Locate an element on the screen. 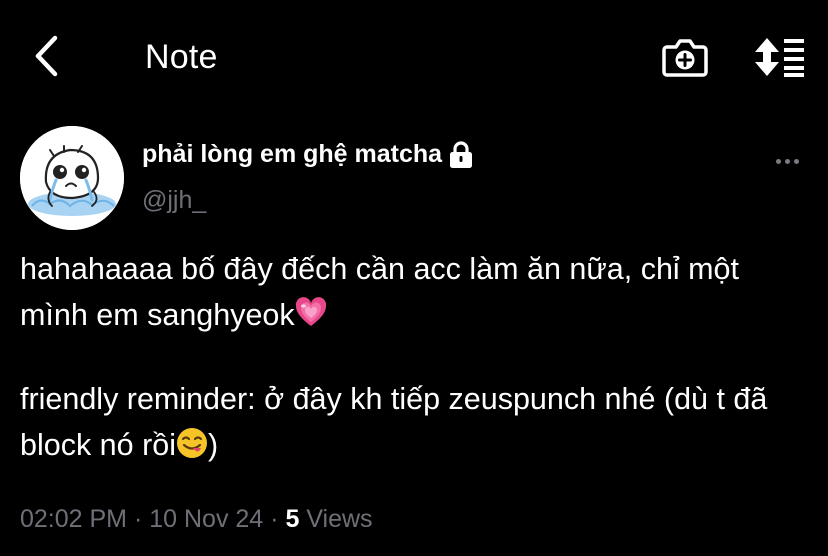  chevron-left-icon is located at coordinates (46, 56).